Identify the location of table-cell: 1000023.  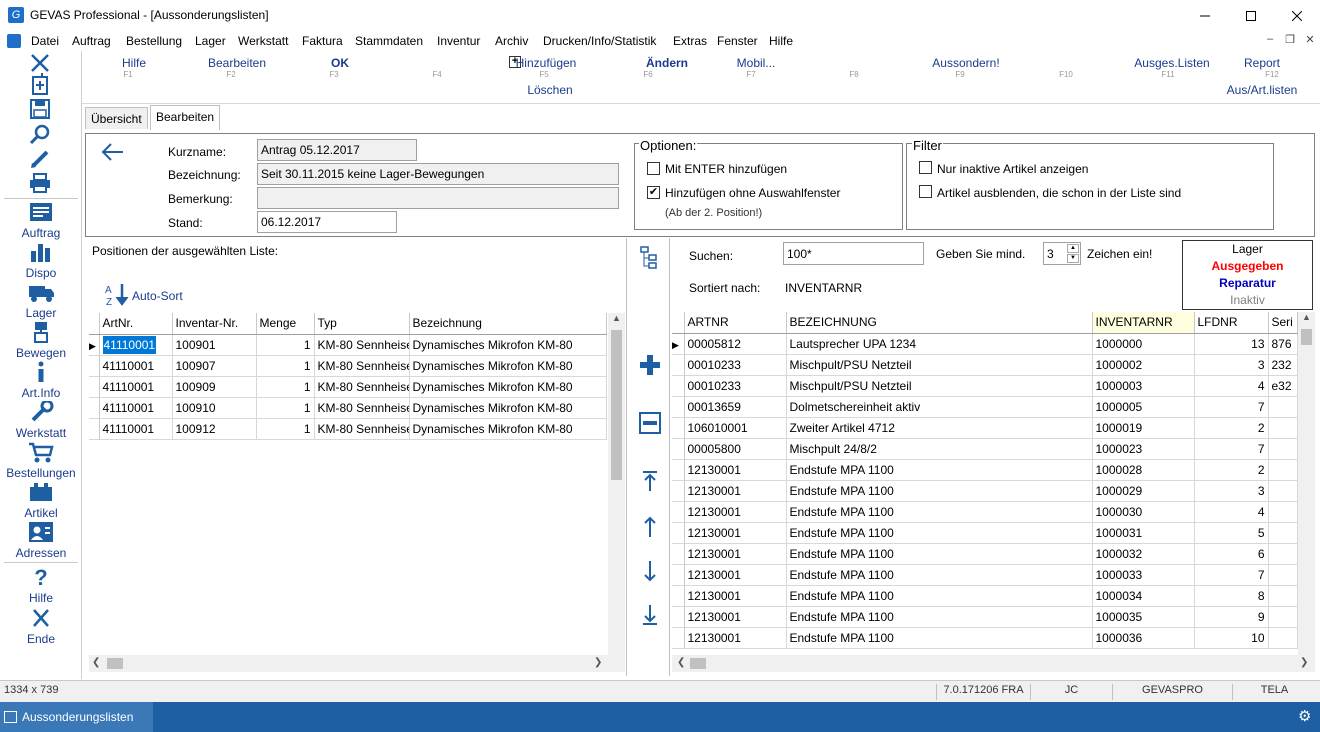
(1143, 449).